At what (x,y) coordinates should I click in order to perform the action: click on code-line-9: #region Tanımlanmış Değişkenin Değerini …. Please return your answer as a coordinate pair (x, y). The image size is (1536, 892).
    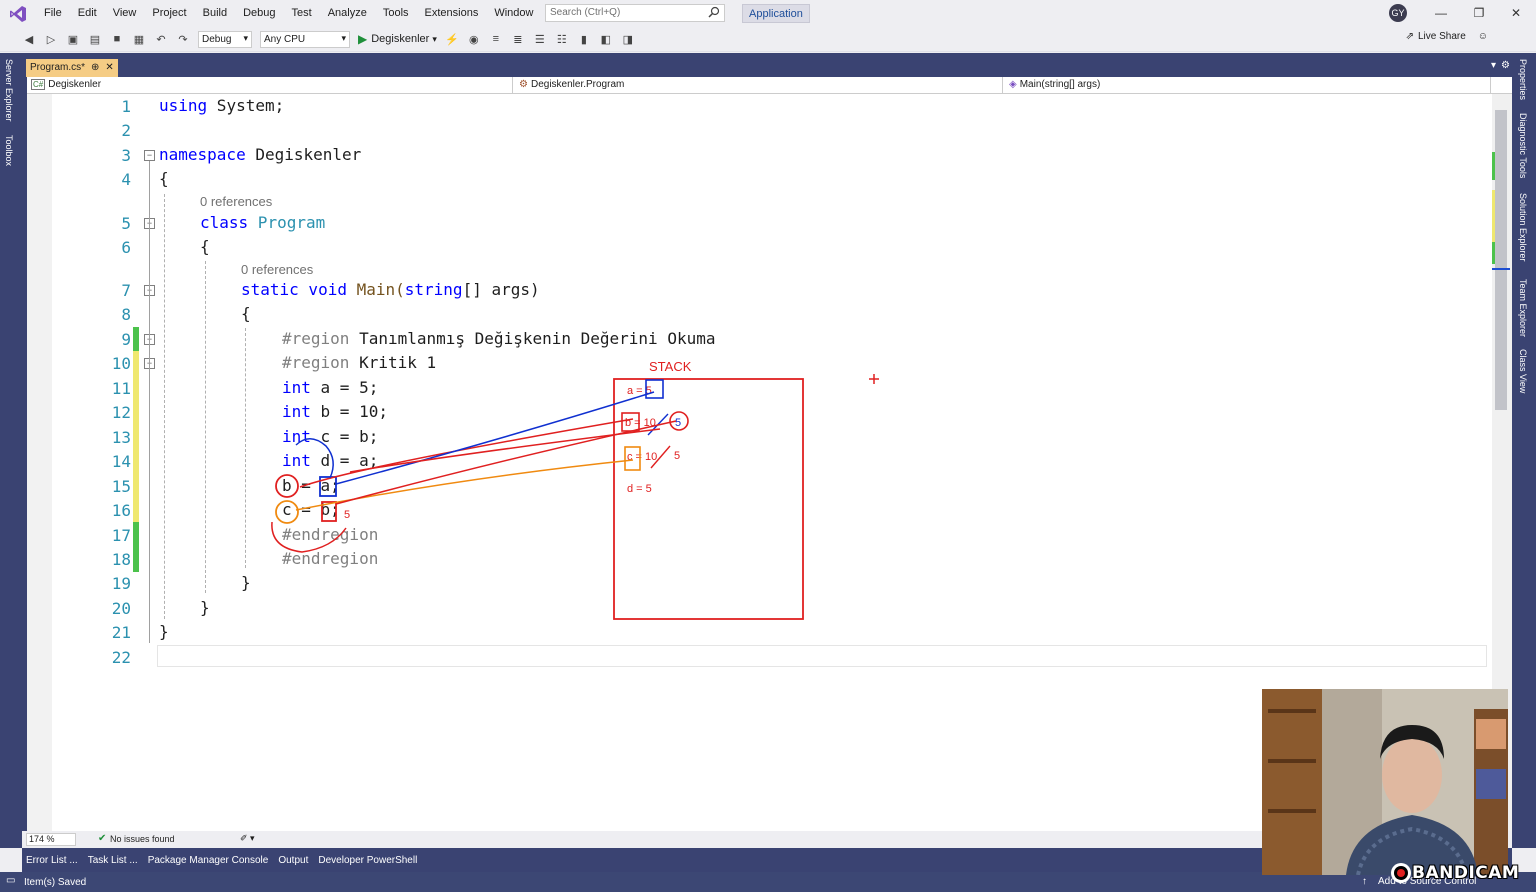
    Looking at the image, I should click on (499, 338).